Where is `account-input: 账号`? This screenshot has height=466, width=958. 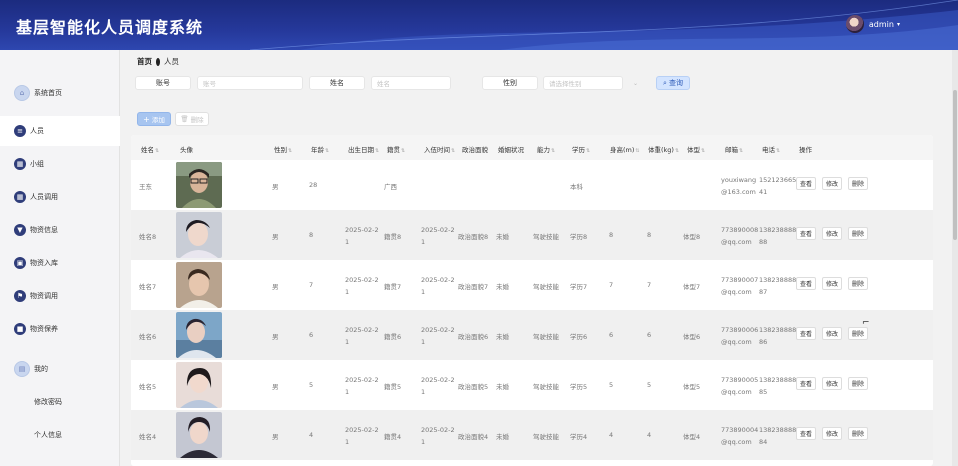
account-input: 账号 is located at coordinates (250, 83).